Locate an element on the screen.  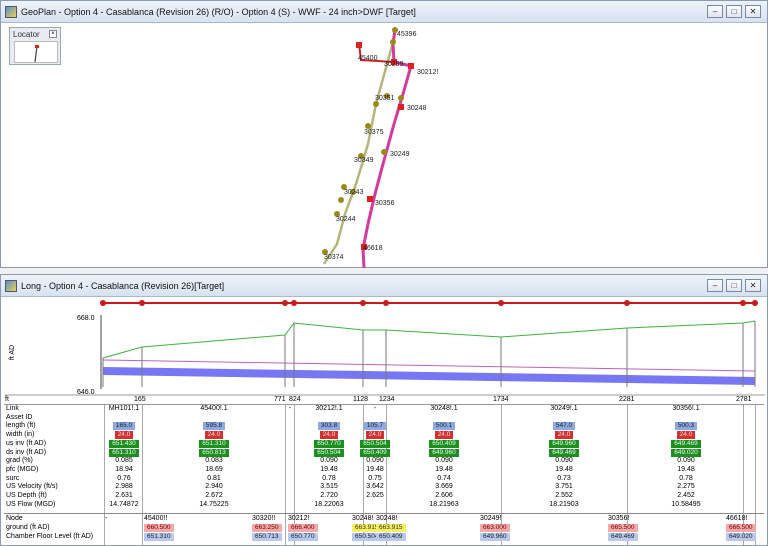
node-cell-floor: 649.469 is located at coordinates (623, 537).